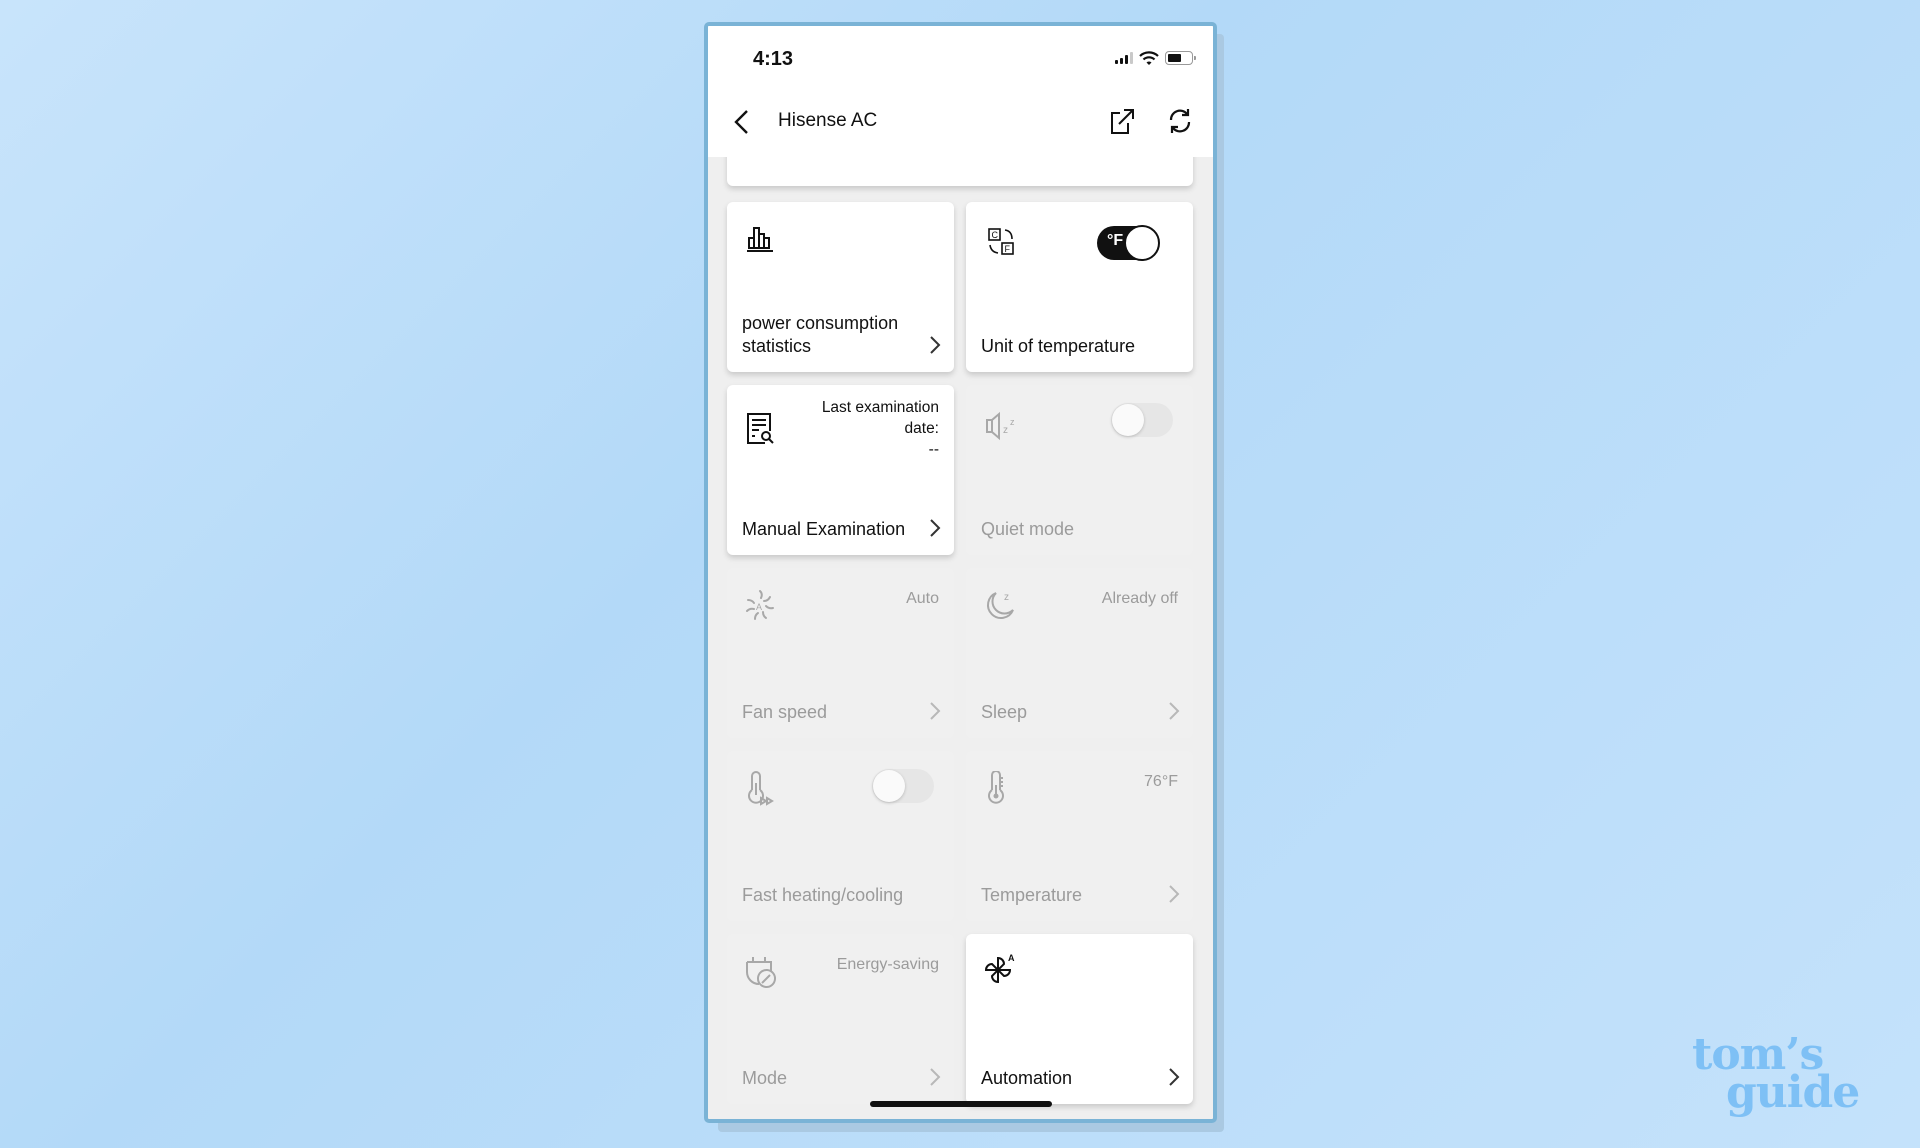 The image size is (1920, 1148). I want to click on card-label: Fan speed, so click(785, 712).